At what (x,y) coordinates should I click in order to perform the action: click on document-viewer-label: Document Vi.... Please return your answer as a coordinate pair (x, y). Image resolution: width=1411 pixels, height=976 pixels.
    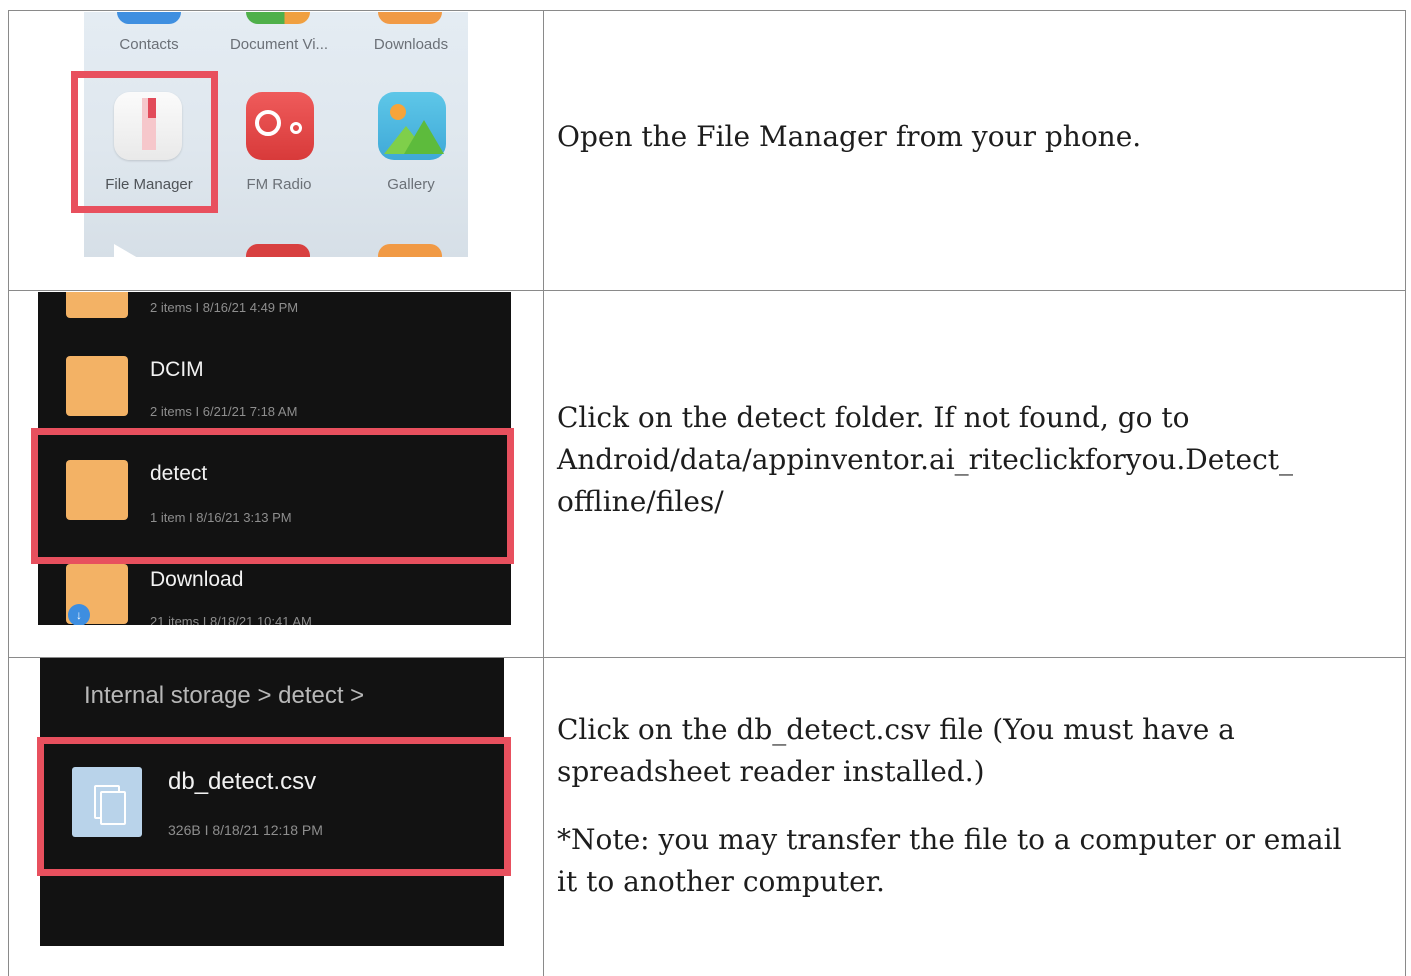
    Looking at the image, I should click on (279, 44).